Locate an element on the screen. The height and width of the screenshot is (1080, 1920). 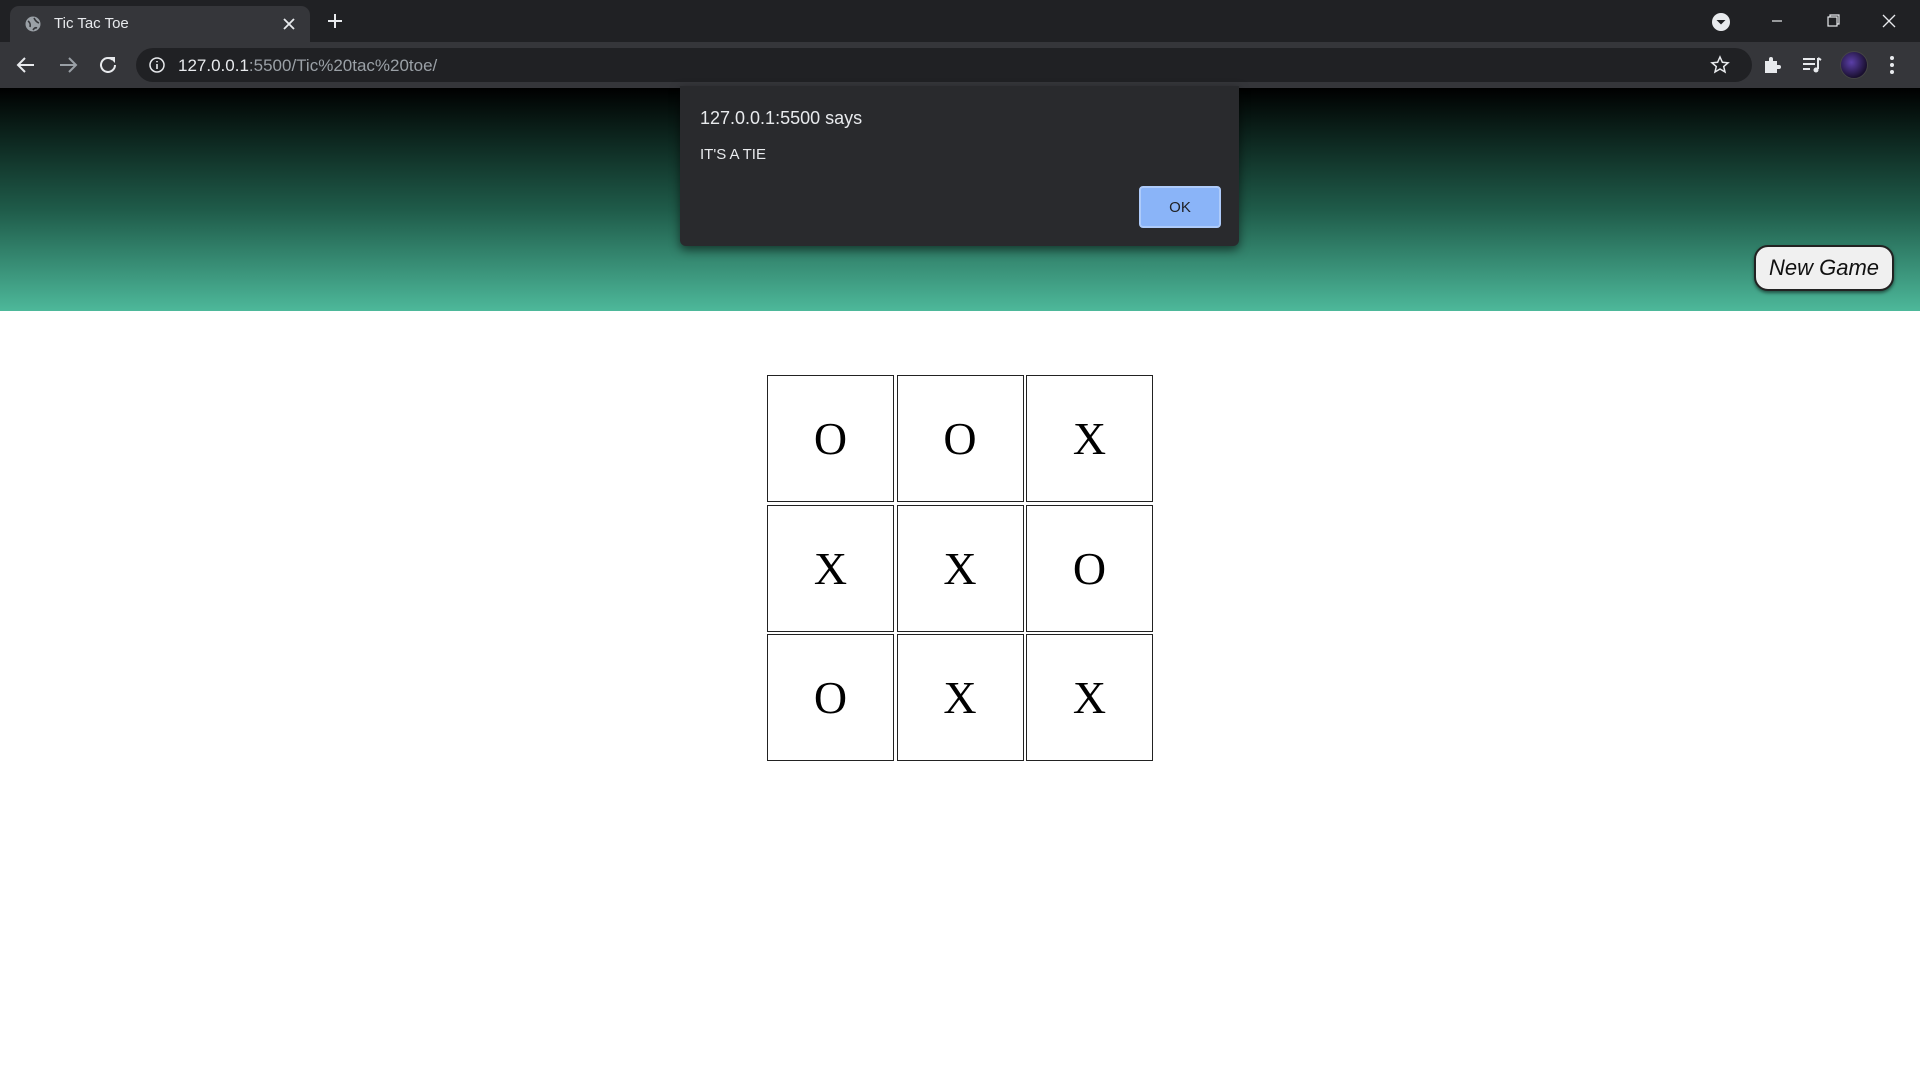
media-icon is located at coordinates (1812, 65).